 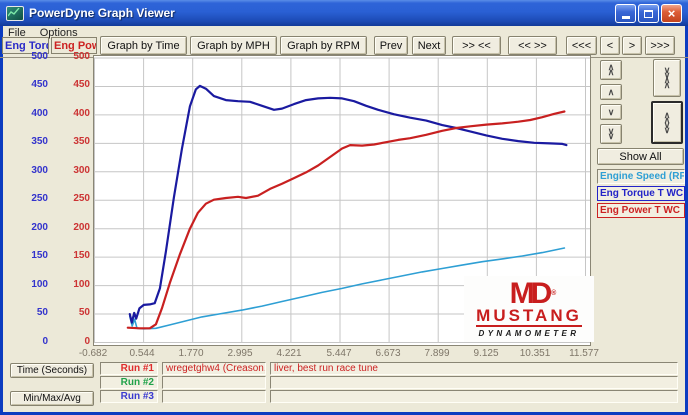 What do you see at coordinates (625, 17) in the screenshot?
I see `minimize-icon` at bounding box center [625, 17].